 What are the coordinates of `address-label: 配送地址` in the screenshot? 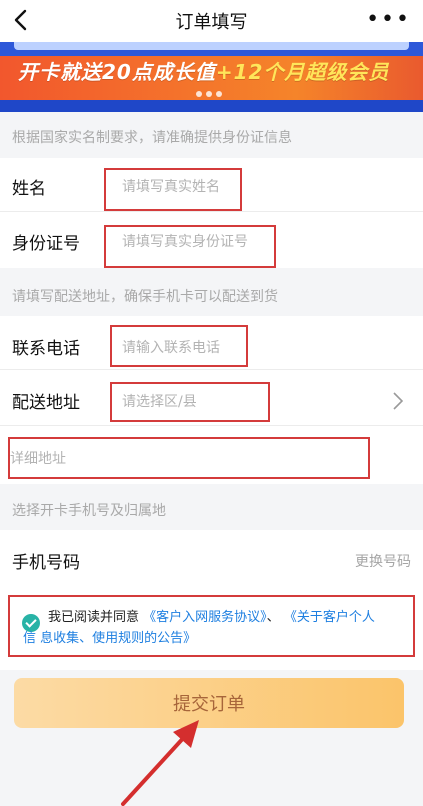 It's located at (46, 403).